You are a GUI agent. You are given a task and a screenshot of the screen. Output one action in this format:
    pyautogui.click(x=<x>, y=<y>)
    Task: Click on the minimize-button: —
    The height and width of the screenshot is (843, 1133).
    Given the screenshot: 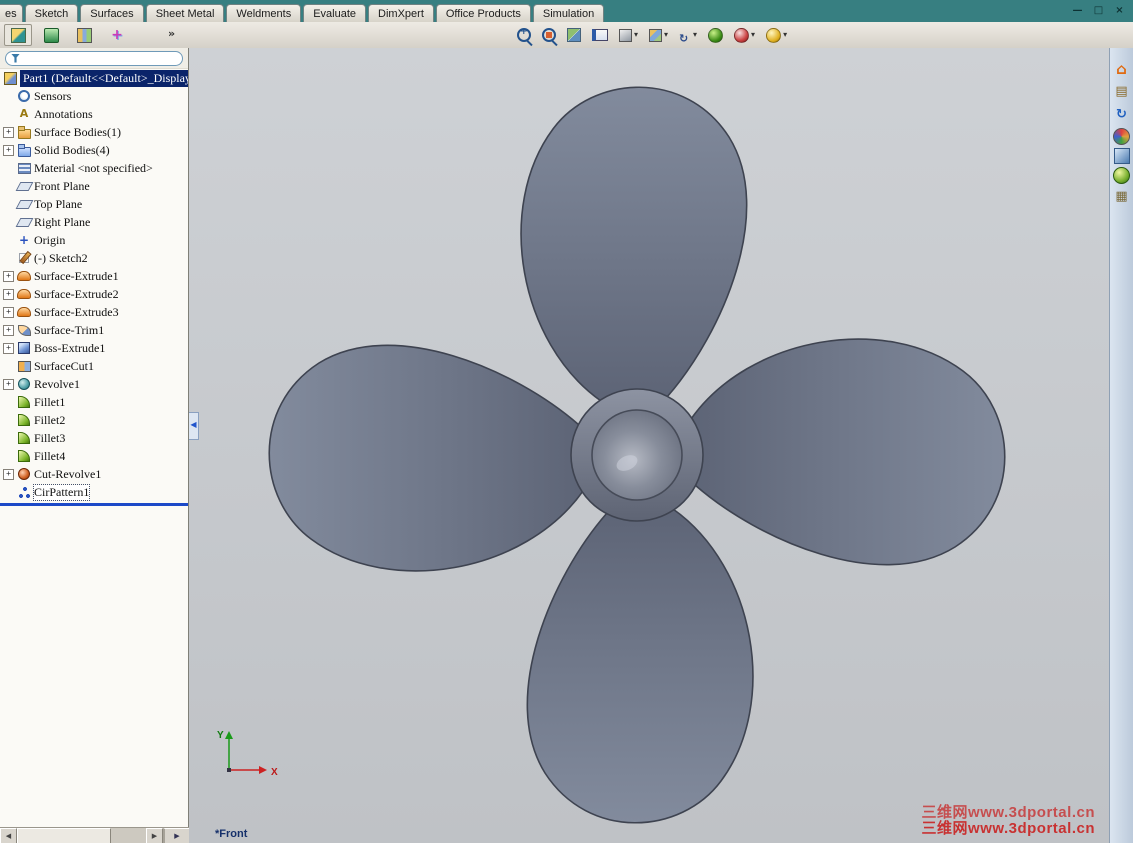 What is the action you would take?
    pyautogui.click(x=1077, y=10)
    